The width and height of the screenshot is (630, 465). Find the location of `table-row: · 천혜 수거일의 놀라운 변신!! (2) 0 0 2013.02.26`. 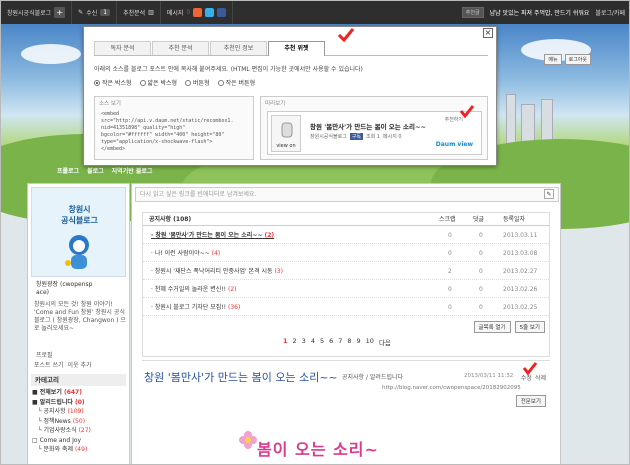

table-row: · 천혜 수거일의 놀라운 변신!! (2) 0 0 2013.02.26 is located at coordinates (346, 289).